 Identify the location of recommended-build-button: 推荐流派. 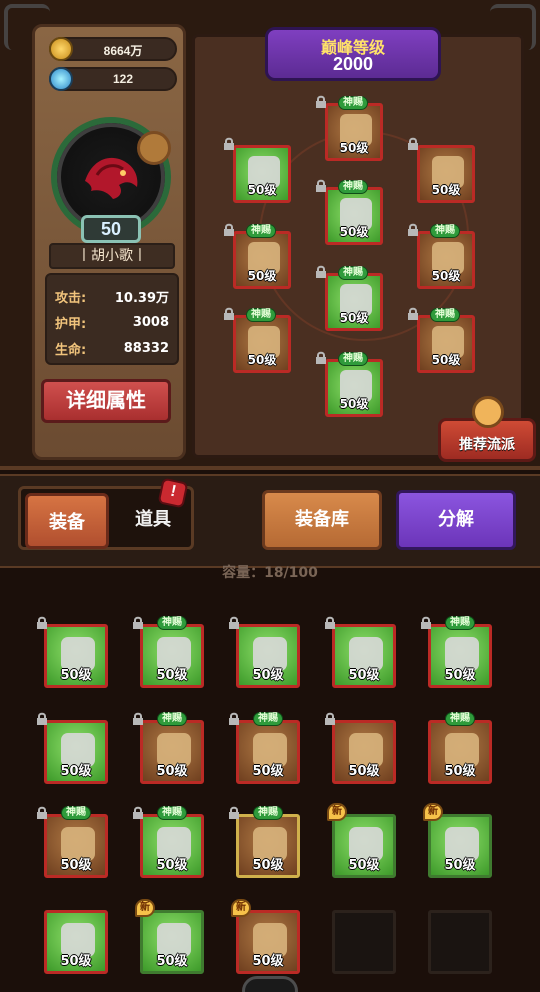
(487, 431).